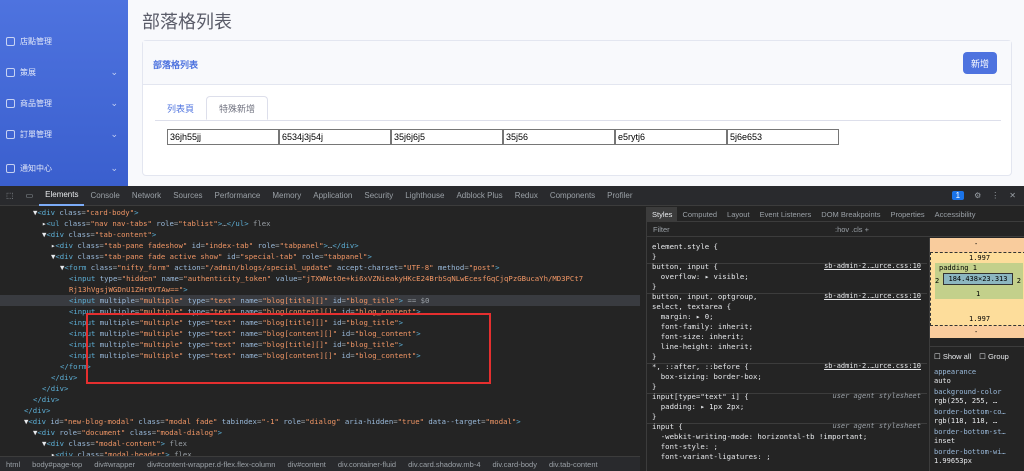 This screenshot has width=1024, height=471. I want to click on filter-row: Filter :hov .cls +, so click(835, 229).